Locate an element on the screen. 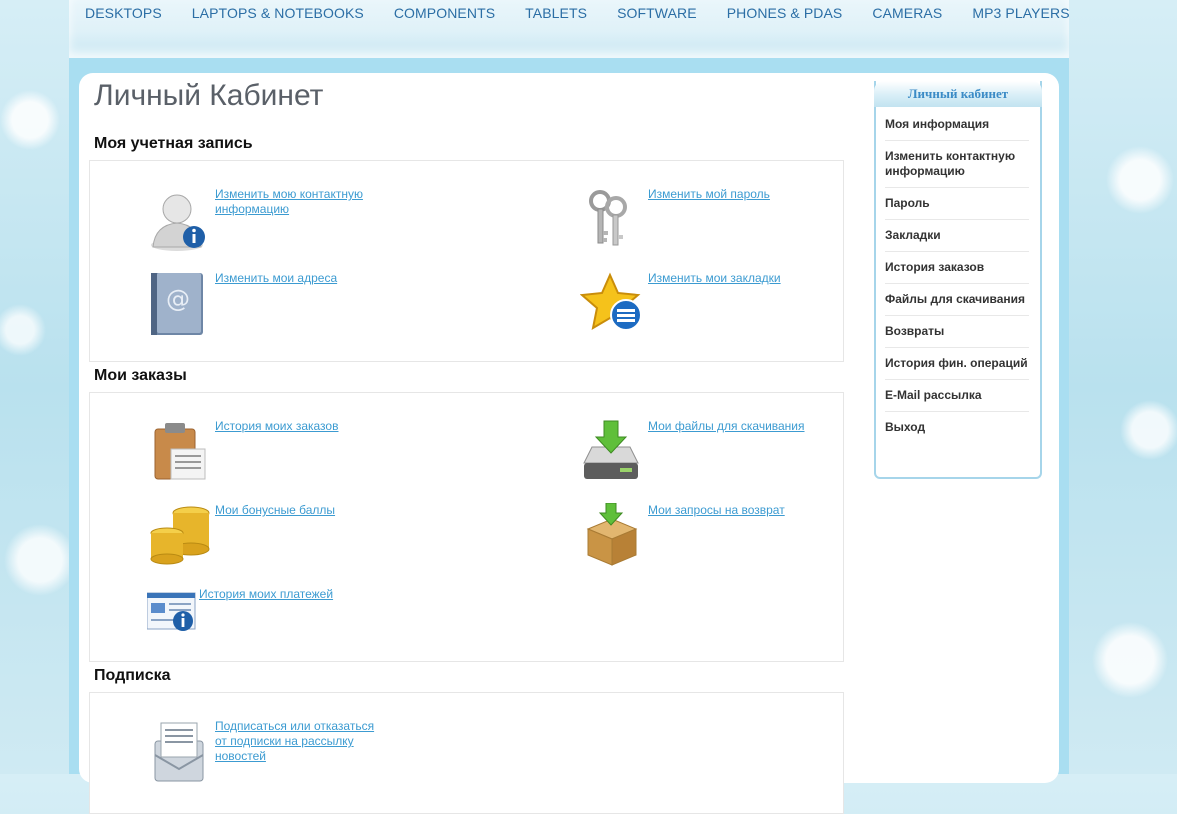 The height and width of the screenshot is (814, 1177). downloads-link: Мои файлы для скачивания is located at coordinates (733, 426).